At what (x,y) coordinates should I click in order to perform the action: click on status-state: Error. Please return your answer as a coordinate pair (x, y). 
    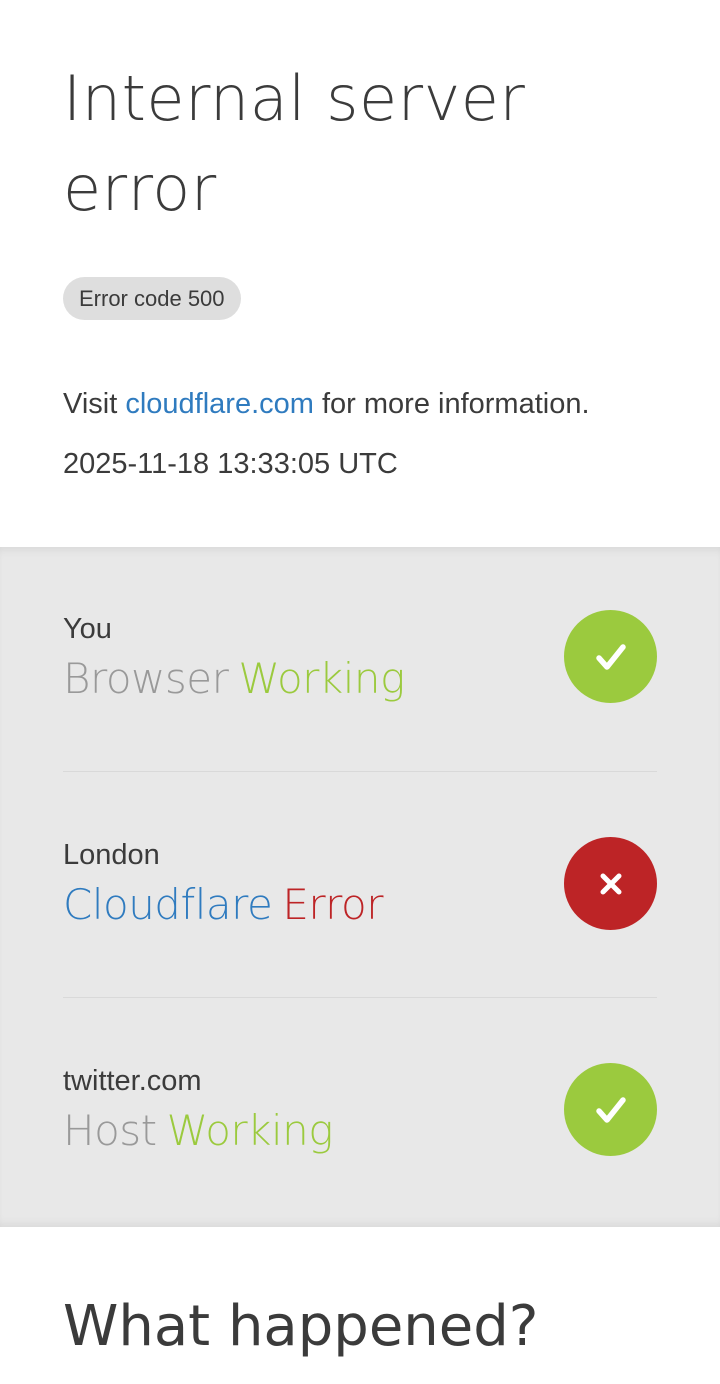
    Looking at the image, I should click on (332, 904).